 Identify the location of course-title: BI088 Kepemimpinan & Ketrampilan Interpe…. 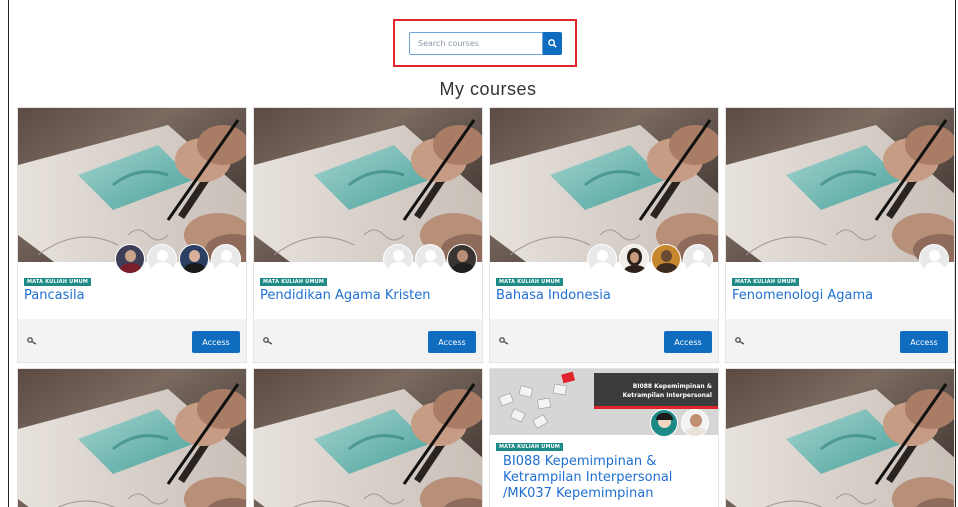
(608, 478).